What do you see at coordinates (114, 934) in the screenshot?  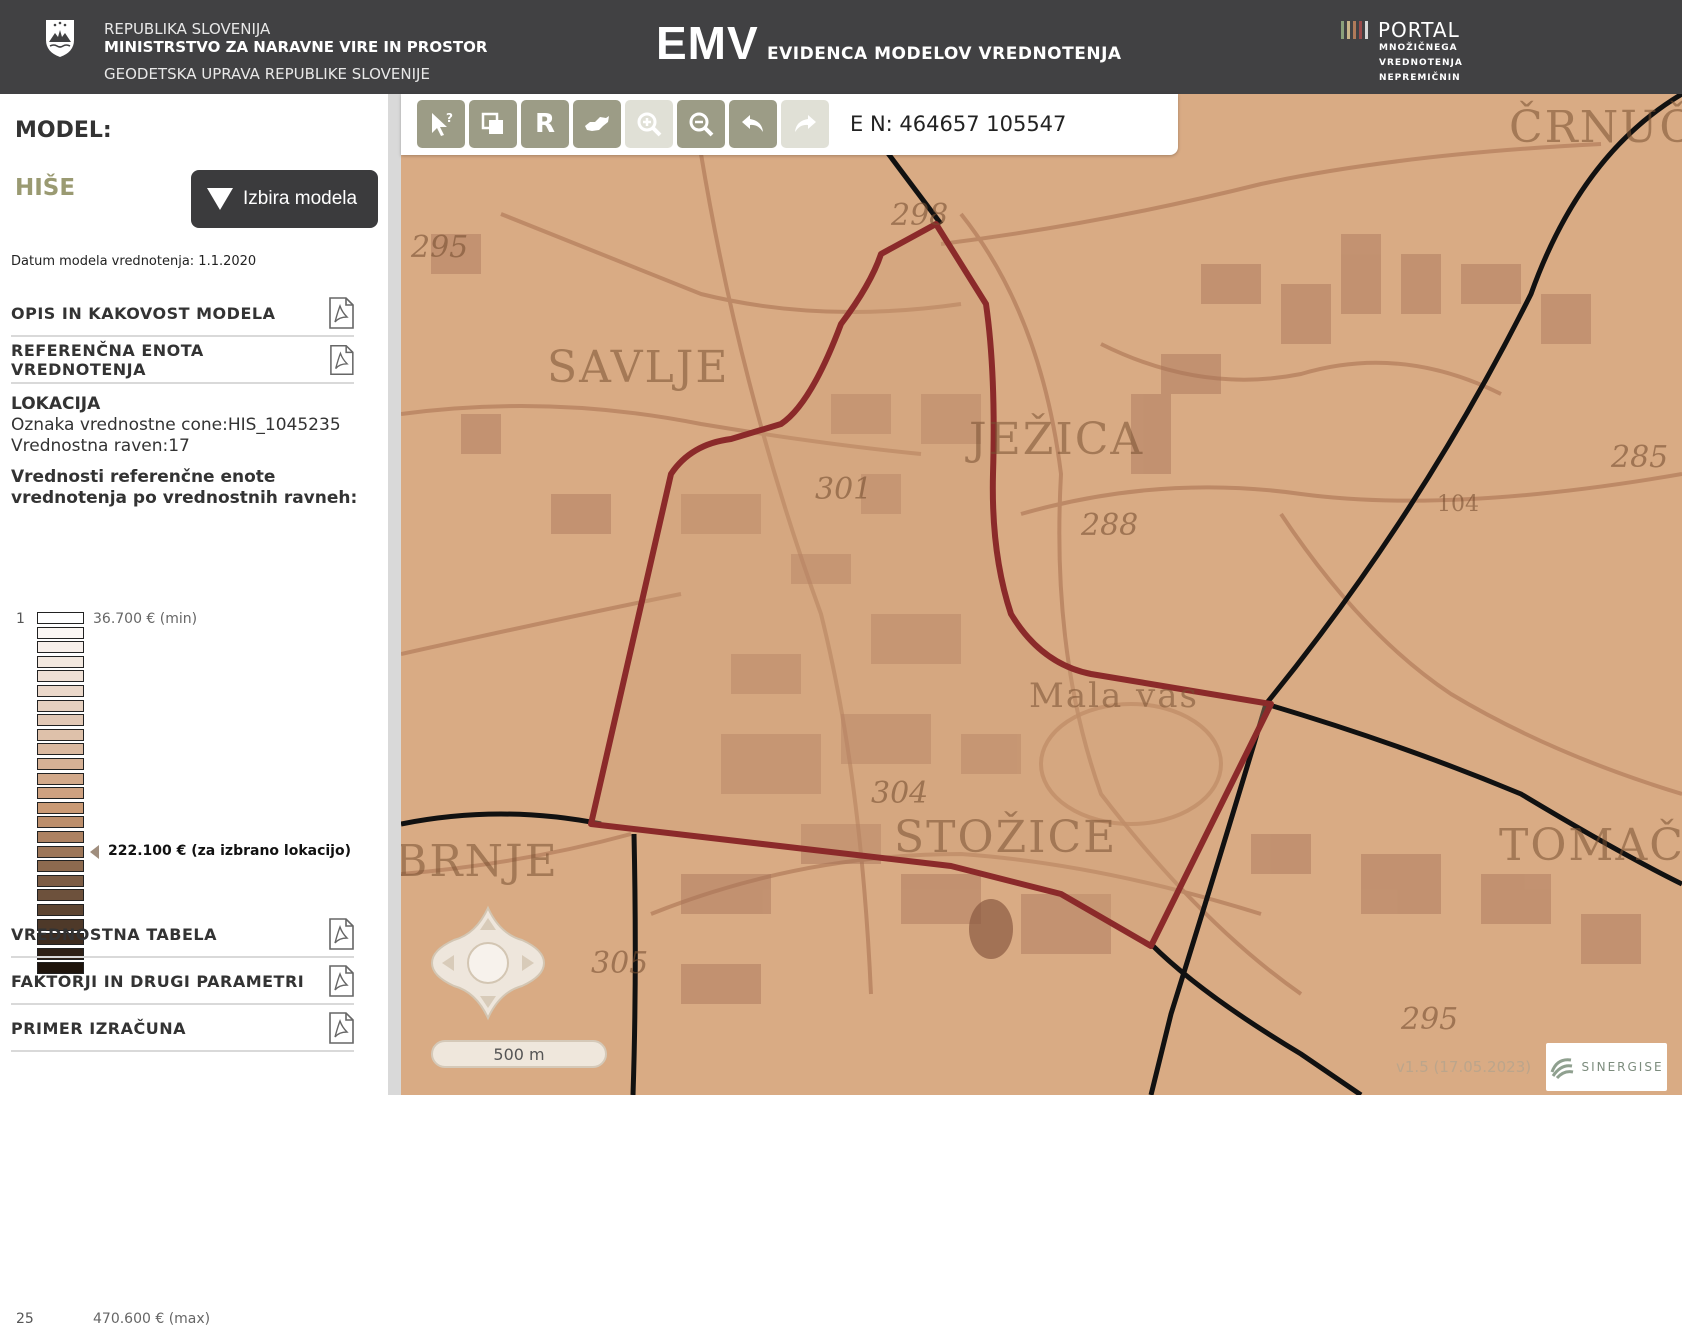 I see `section-label: VREDNOSTNA TABELA` at bounding box center [114, 934].